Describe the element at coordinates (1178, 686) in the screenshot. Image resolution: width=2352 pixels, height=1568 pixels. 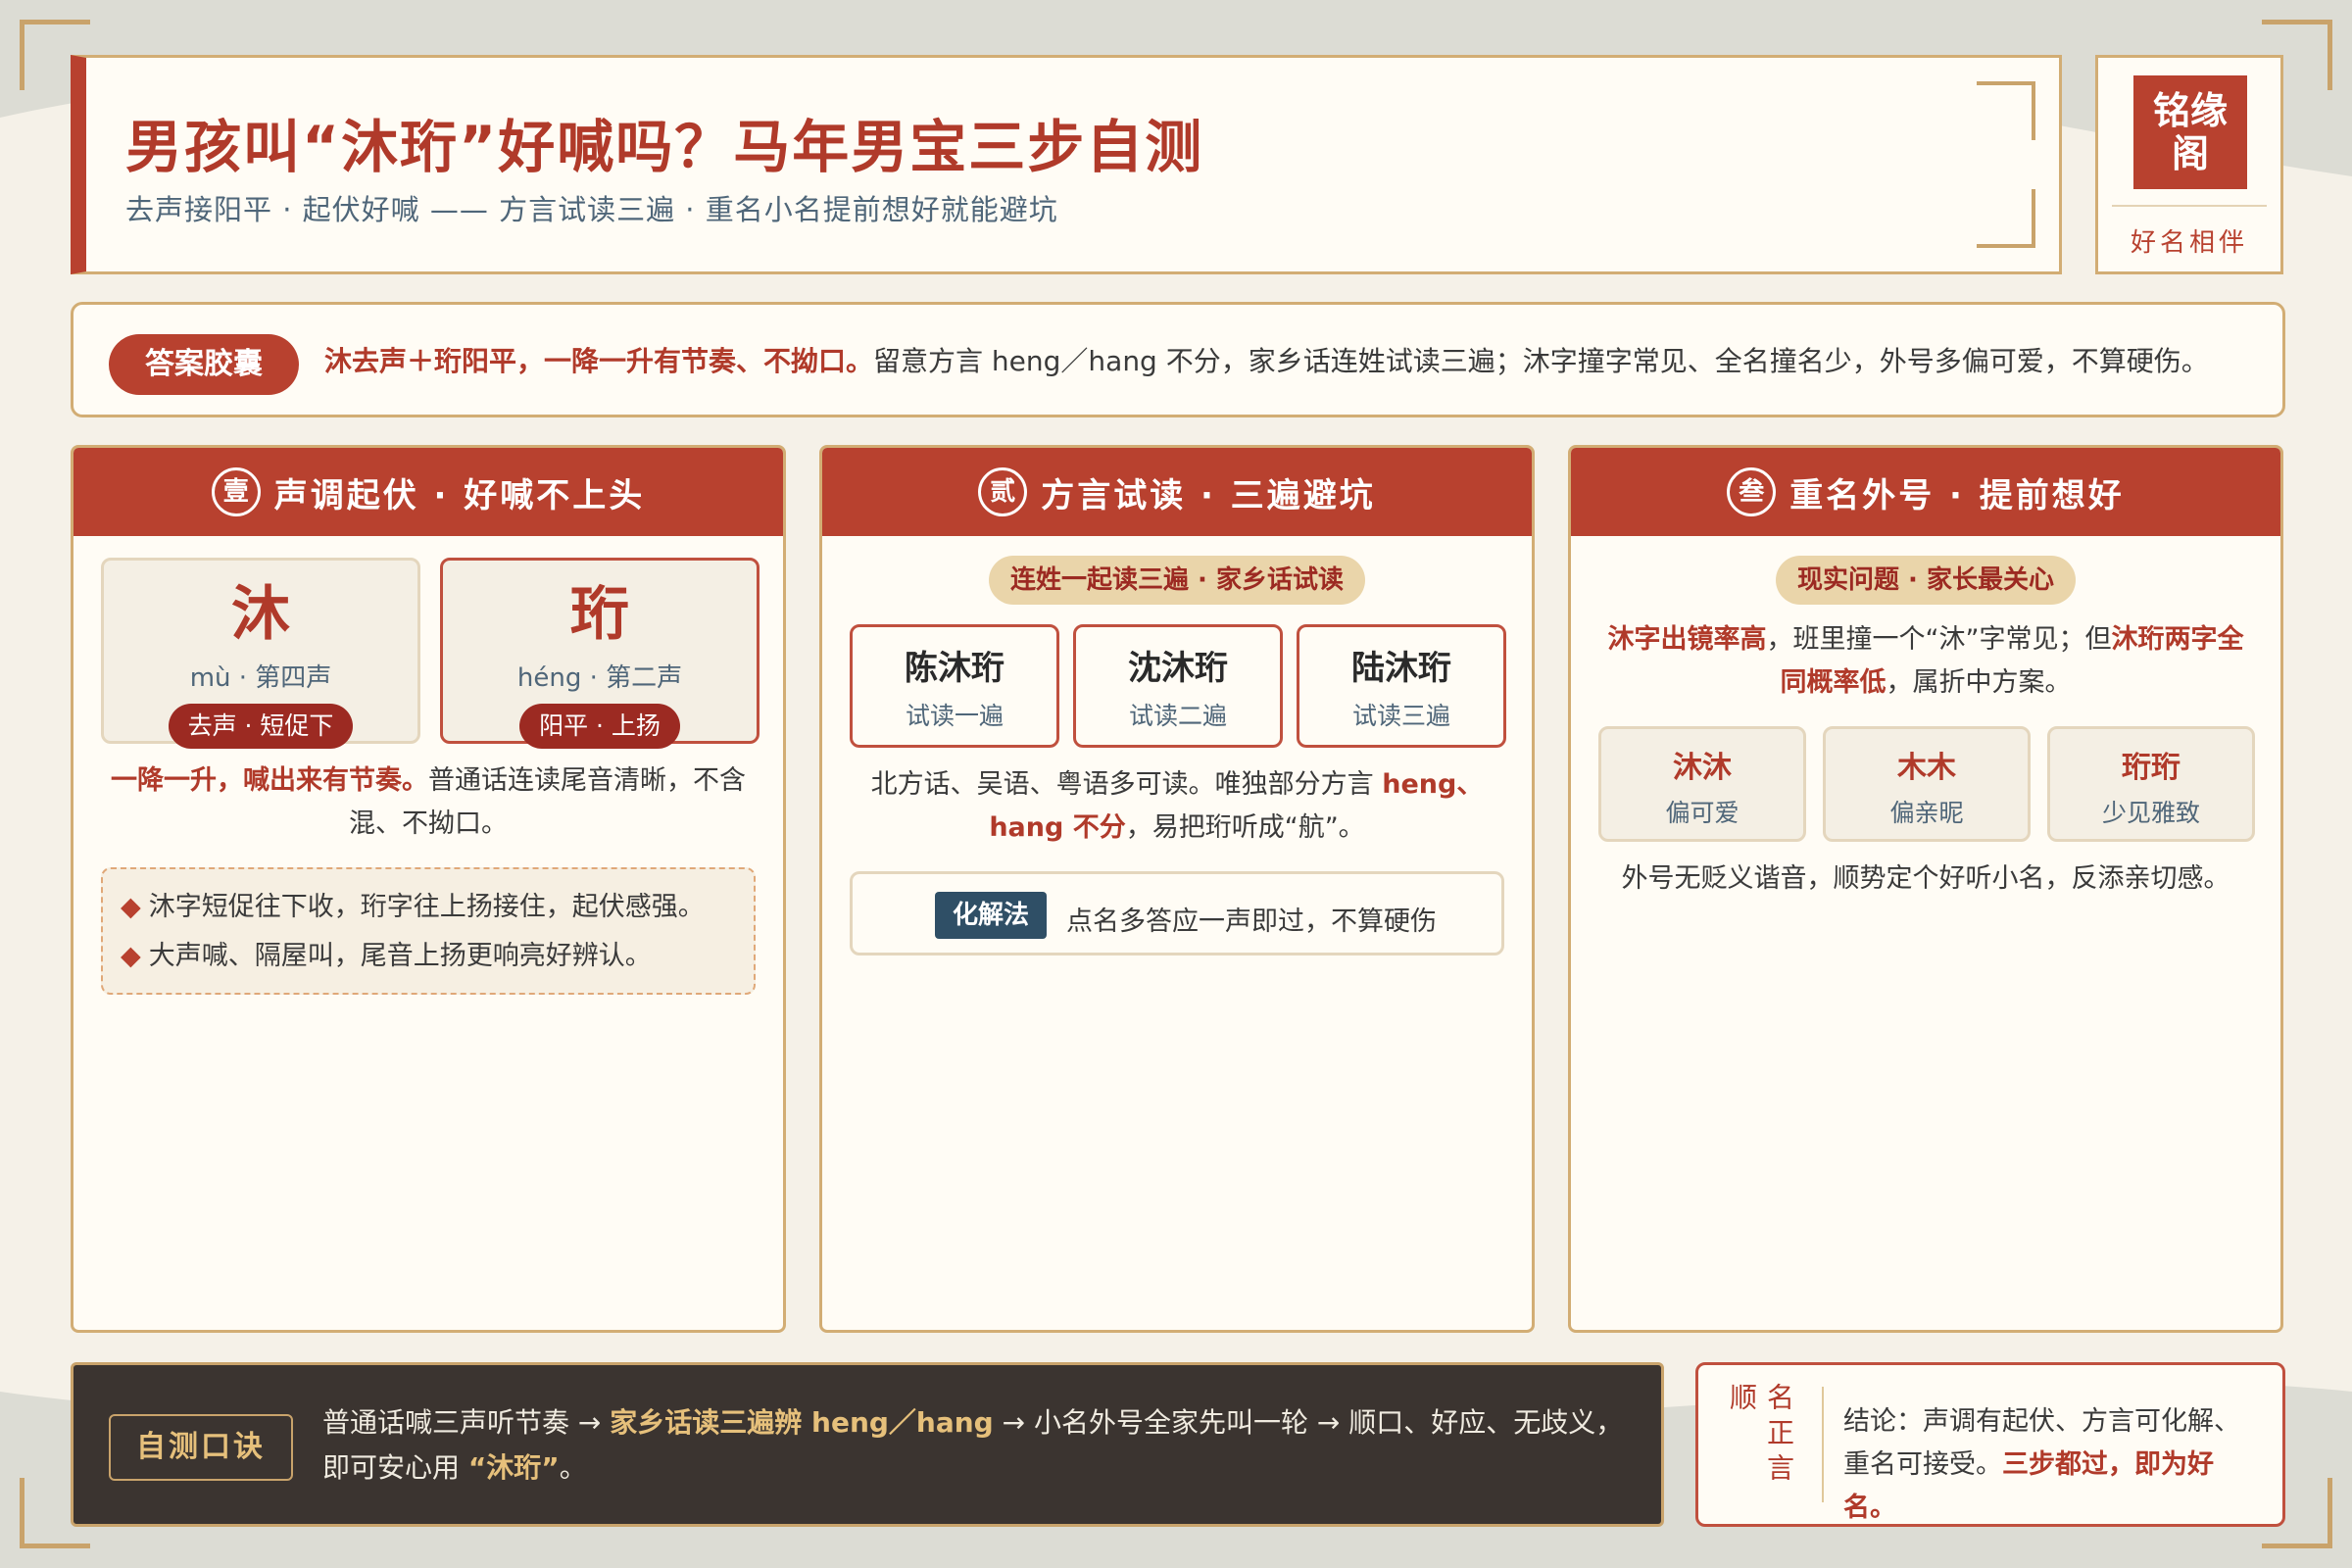
I see `trial-name-card: 沈沐珩 试读二遍` at that location.